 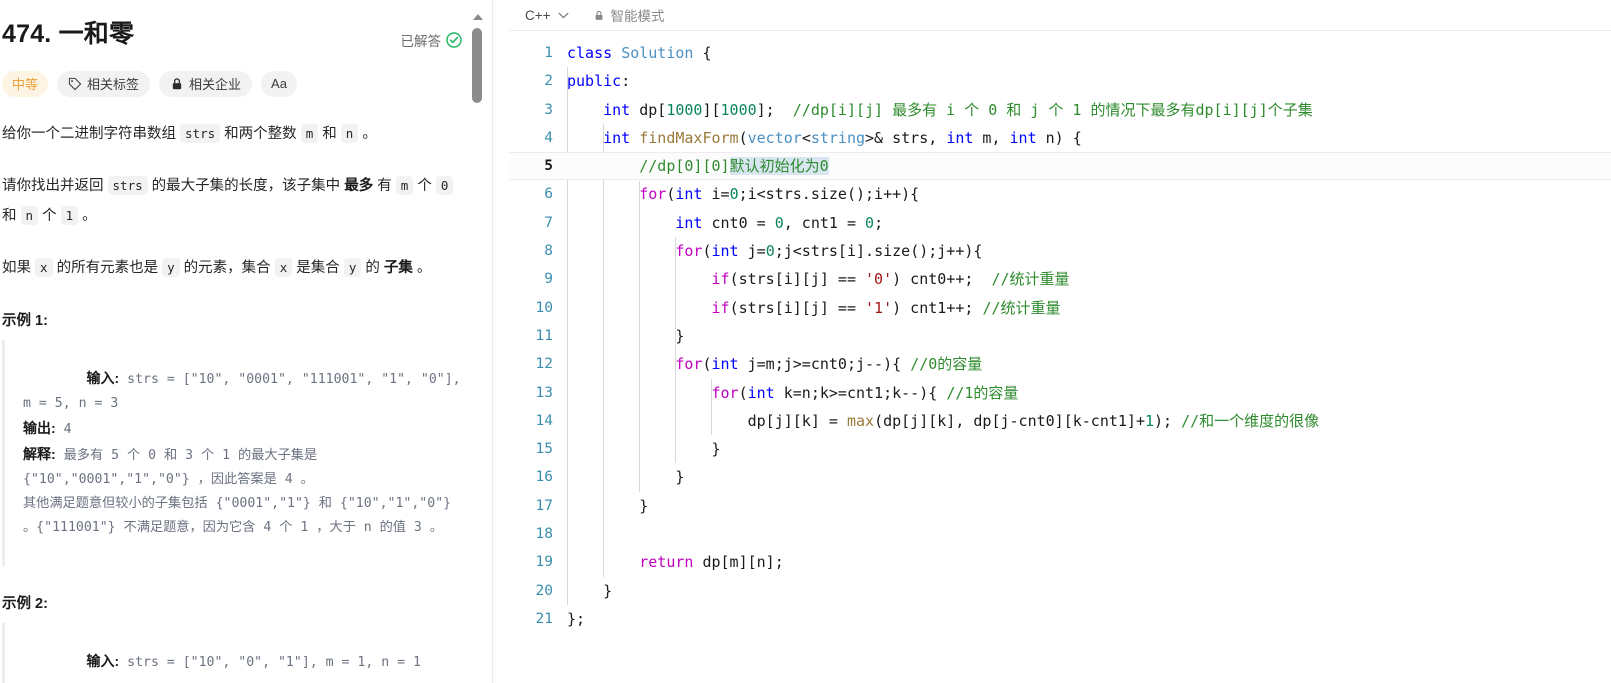 I want to click on code-text: if(strs[i][j] == '0') cnt0++; //统计重量, so click(x=818, y=279).